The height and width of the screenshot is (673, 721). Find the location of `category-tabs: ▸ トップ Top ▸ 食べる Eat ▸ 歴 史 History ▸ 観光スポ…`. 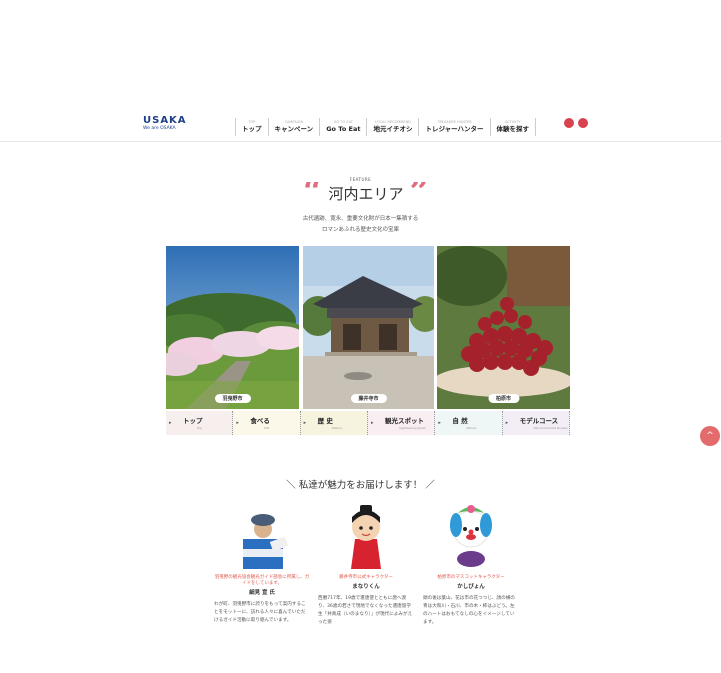

category-tabs: ▸ トップ Top ▸ 食べる Eat ▸ 歴 史 History ▸ 観光スポ… is located at coordinates (368, 423).